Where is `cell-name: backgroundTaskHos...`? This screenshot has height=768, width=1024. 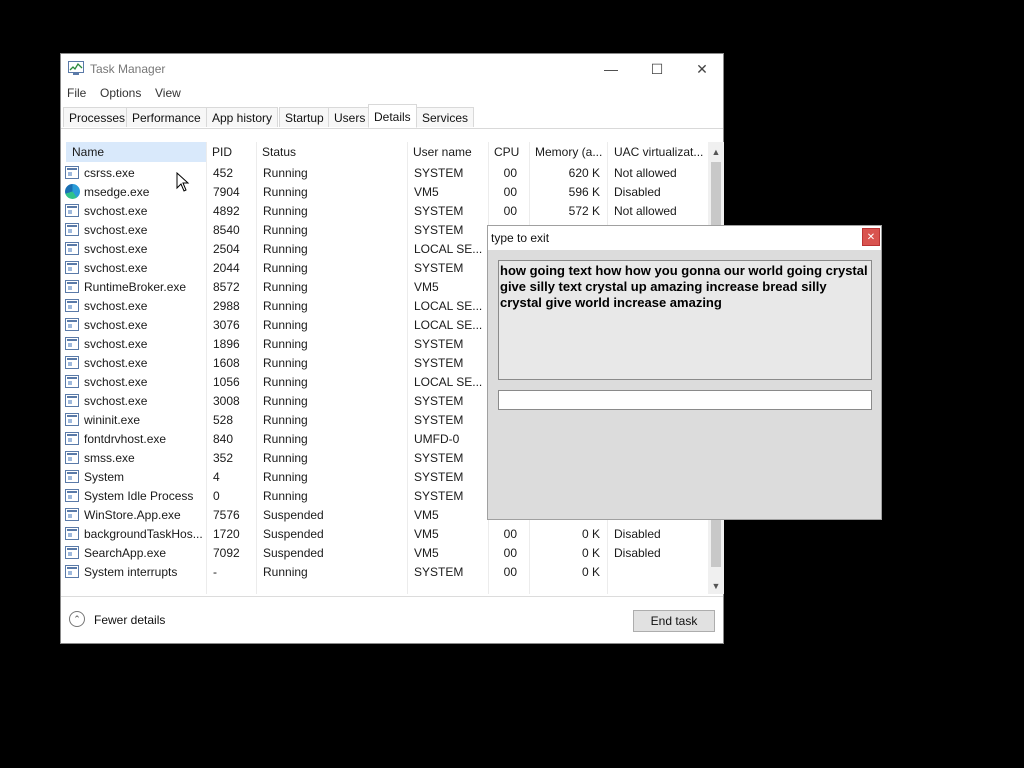
cell-name: backgroundTaskHos... is located at coordinates (143, 534).